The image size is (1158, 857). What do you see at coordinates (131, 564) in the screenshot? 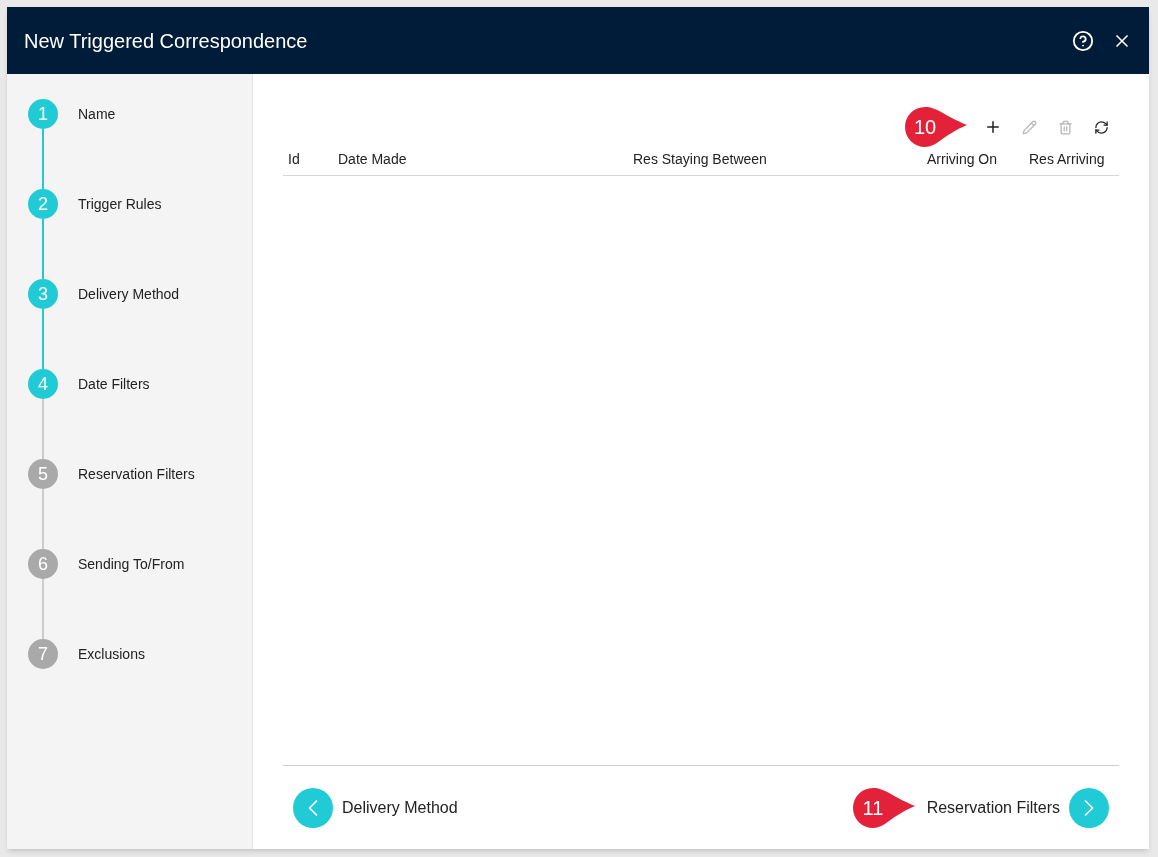
I see `step-label: Sending To/From` at bounding box center [131, 564].